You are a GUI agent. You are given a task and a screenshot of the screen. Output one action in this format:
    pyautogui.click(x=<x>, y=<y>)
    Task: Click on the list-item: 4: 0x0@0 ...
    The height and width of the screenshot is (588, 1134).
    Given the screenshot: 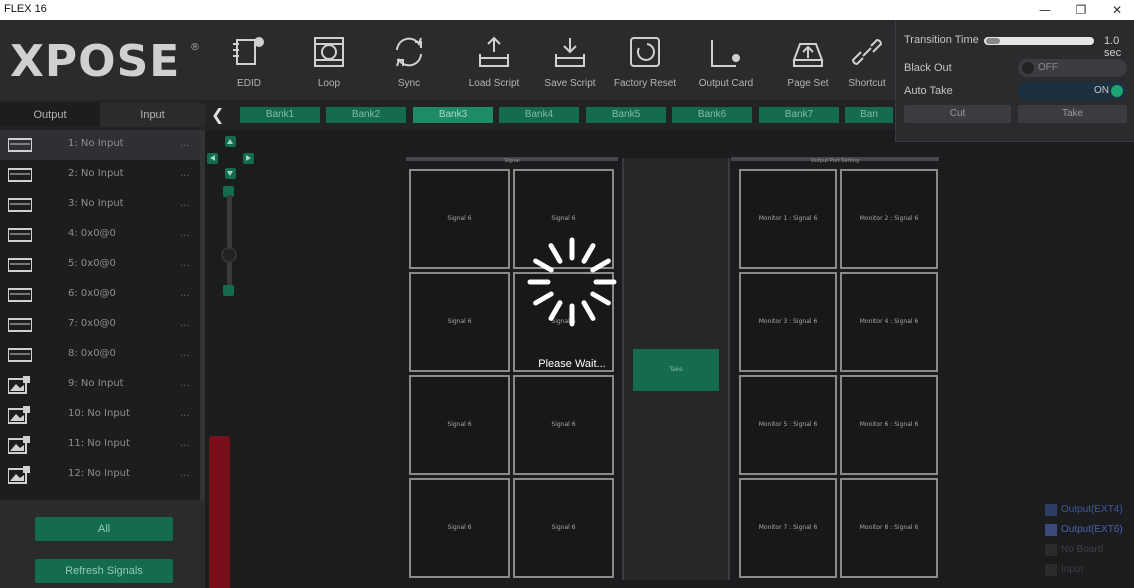 What is the action you would take?
    pyautogui.click(x=100, y=235)
    